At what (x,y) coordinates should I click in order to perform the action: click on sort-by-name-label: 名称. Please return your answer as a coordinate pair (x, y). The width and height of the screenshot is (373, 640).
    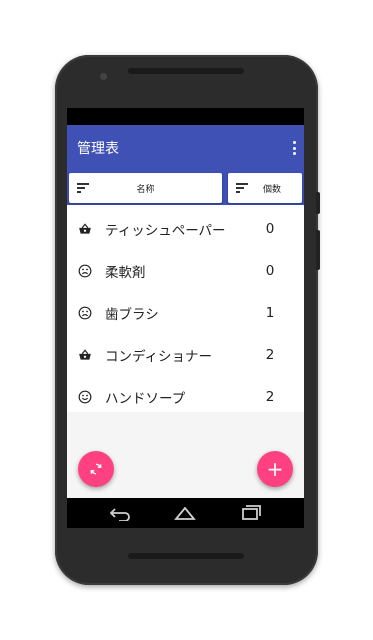
    Looking at the image, I should click on (145, 189).